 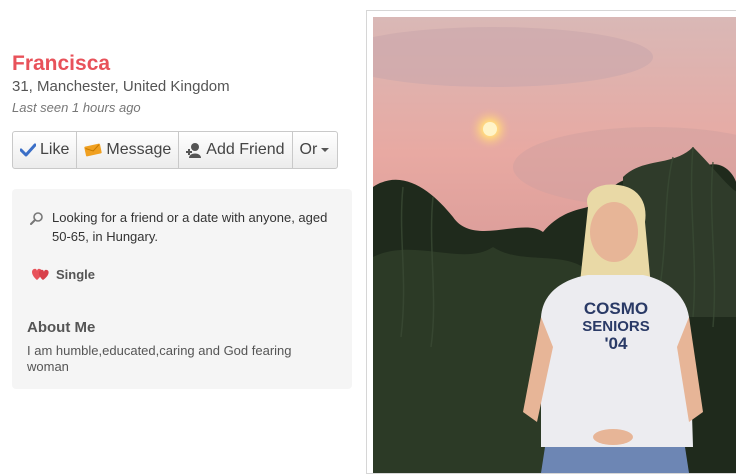 What do you see at coordinates (616, 308) in the screenshot?
I see `shirt-text-line1: COSMO` at bounding box center [616, 308].